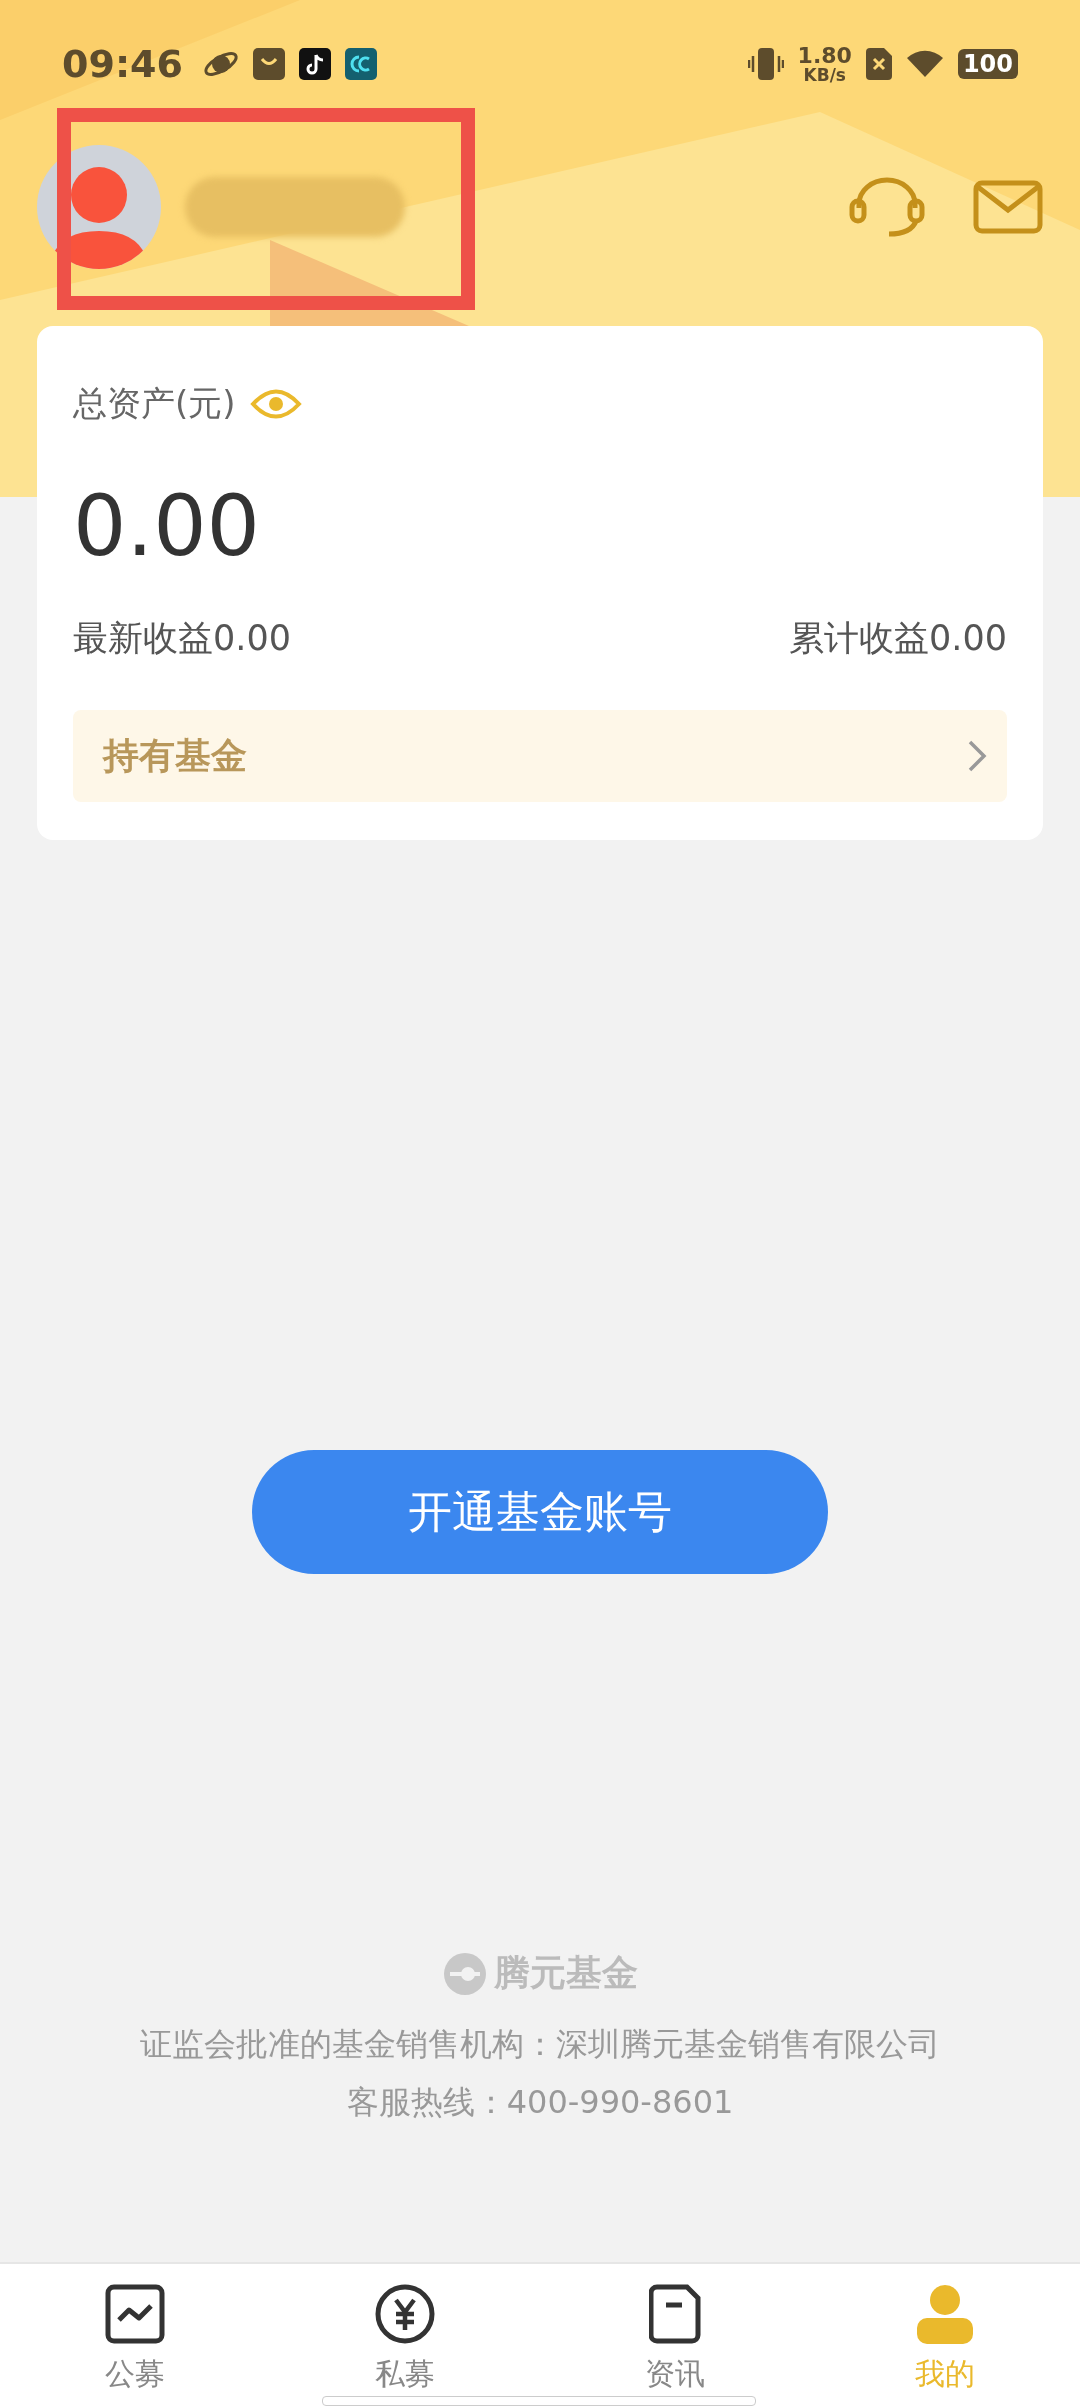 Image resolution: width=1080 pixels, height=2408 pixels. Describe the element at coordinates (314, 64) in the screenshot. I see `music-note-icon` at that location.